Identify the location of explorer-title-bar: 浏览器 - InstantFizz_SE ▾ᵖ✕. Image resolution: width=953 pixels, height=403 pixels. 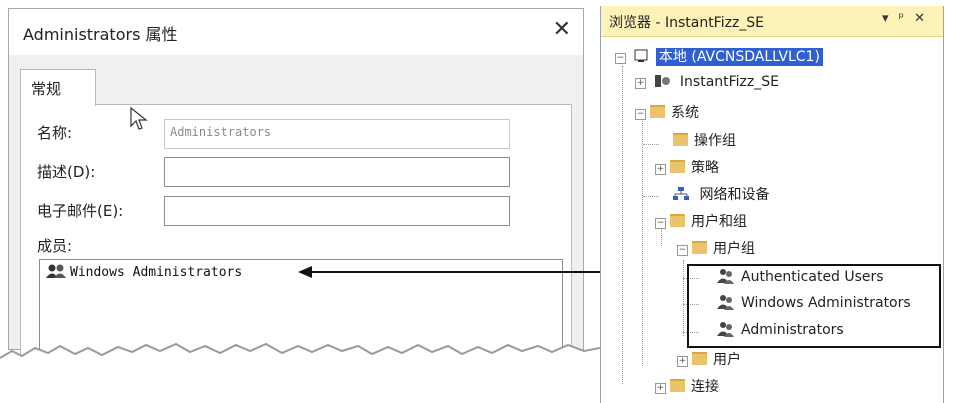
(772, 21).